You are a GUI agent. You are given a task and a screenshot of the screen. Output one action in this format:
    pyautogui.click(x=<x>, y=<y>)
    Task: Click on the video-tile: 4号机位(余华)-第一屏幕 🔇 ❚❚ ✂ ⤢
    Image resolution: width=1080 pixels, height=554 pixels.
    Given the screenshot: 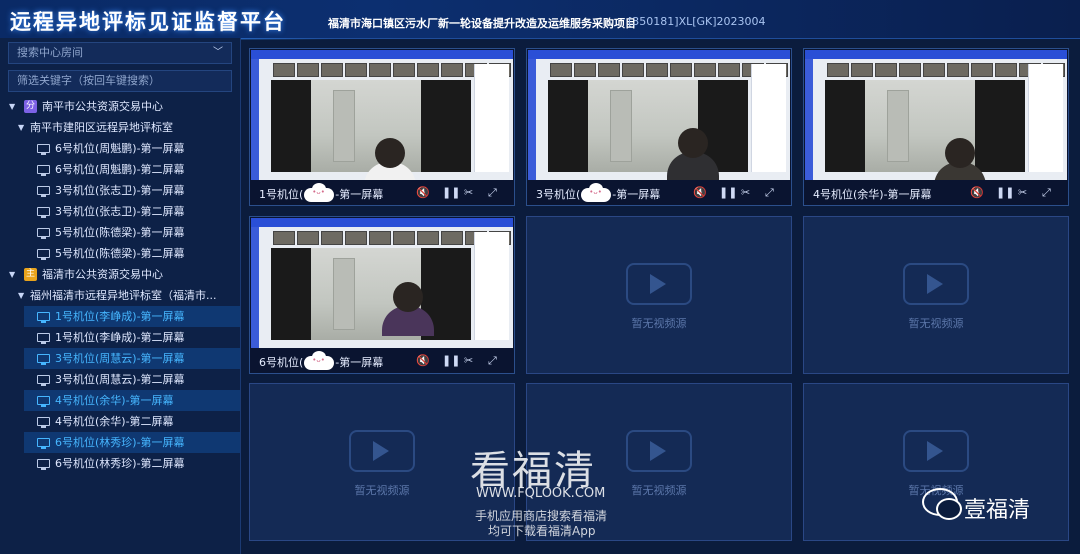 What is the action you would take?
    pyautogui.click(x=936, y=127)
    